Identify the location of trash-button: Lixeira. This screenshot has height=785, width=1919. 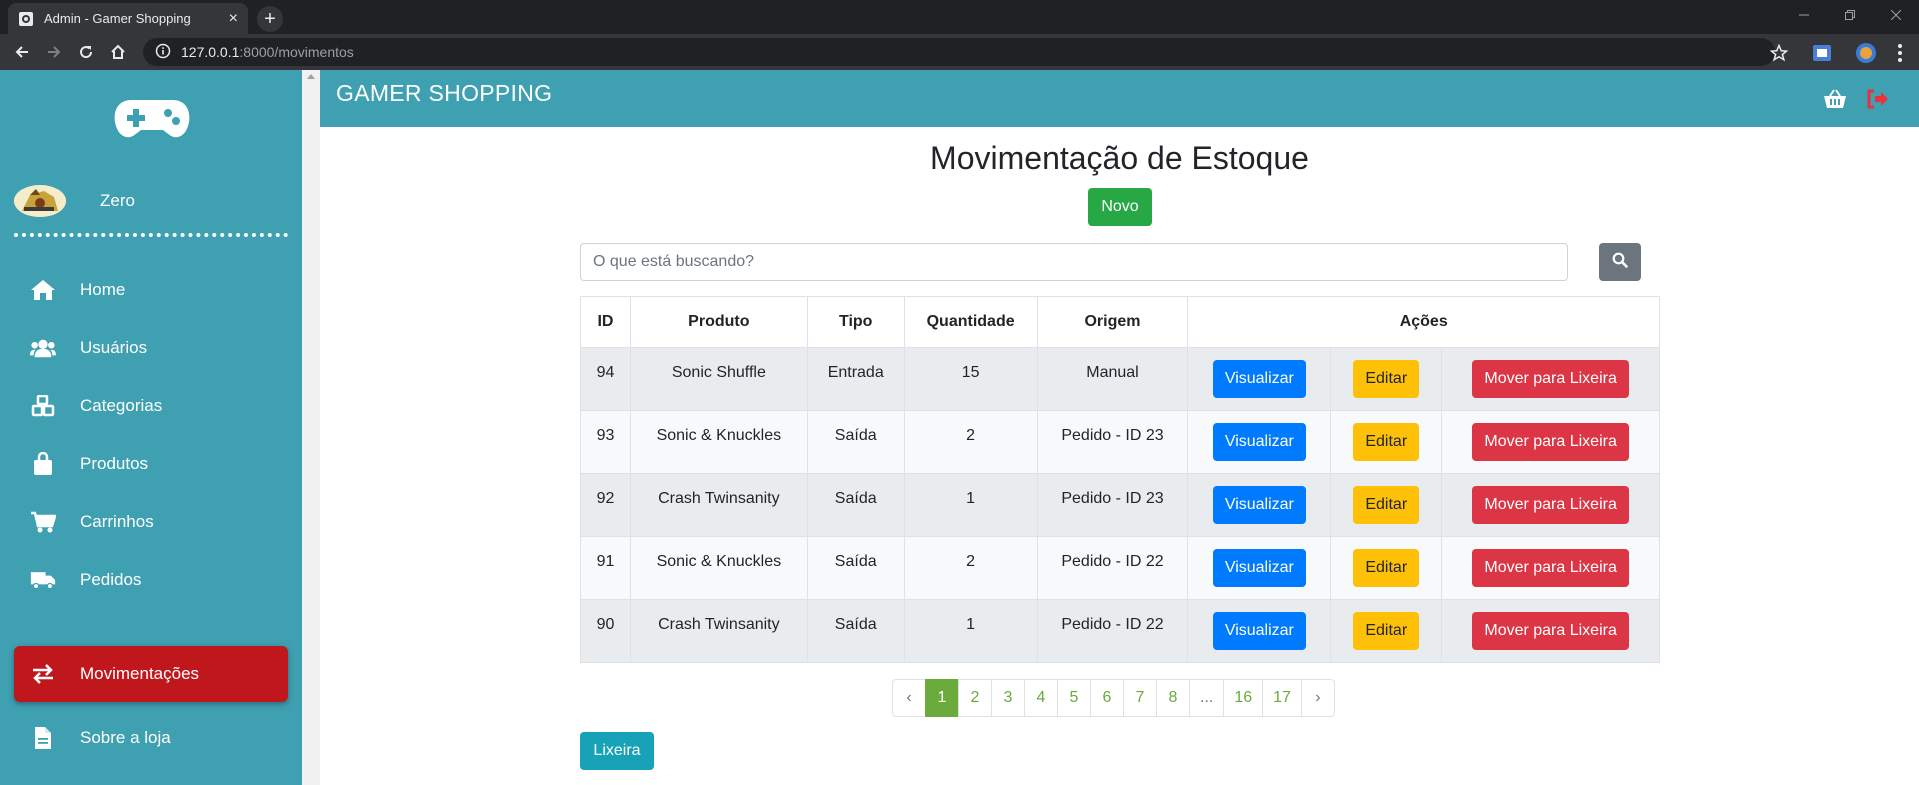
(617, 751).